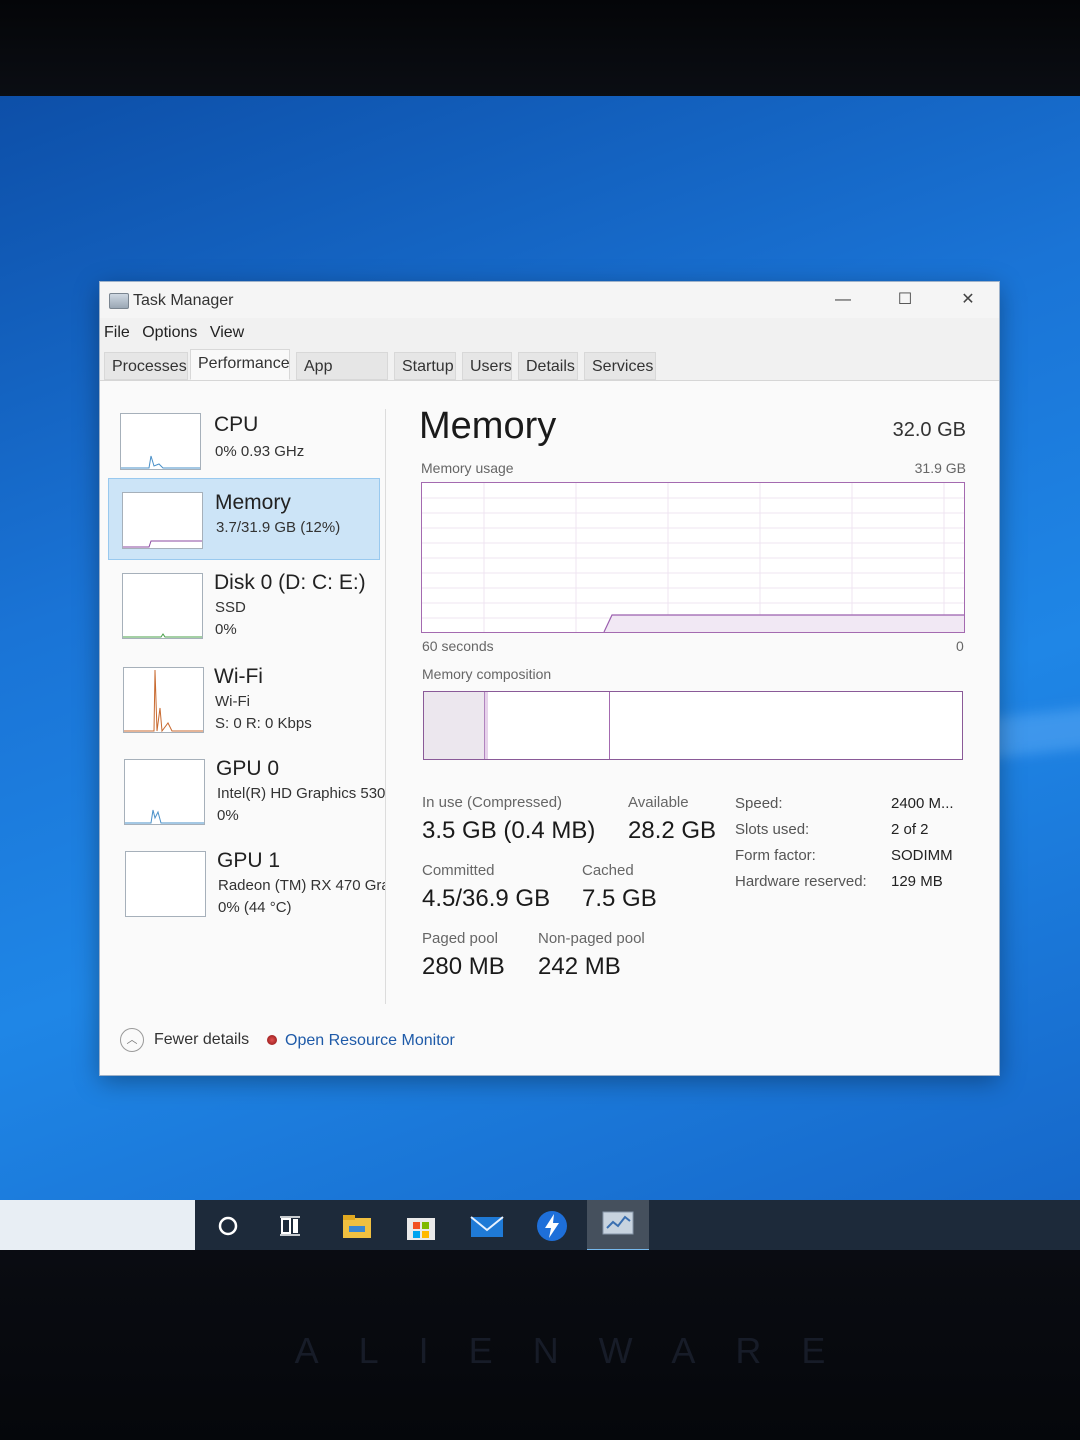  I want to click on monitor-bezel-top, so click(540, 50).